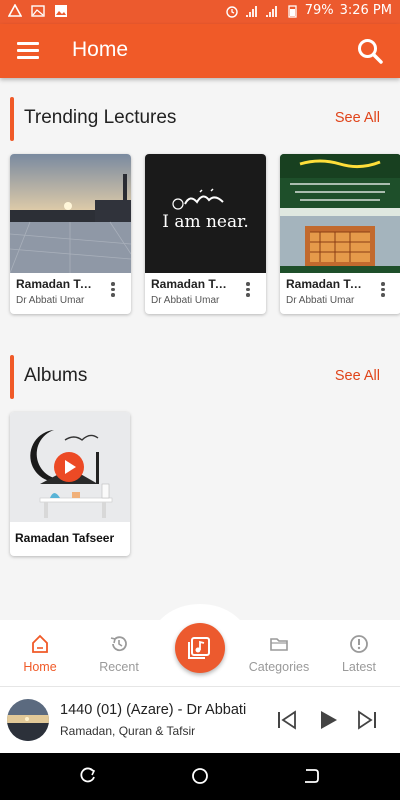  I want to click on player-artwork, so click(28, 720).